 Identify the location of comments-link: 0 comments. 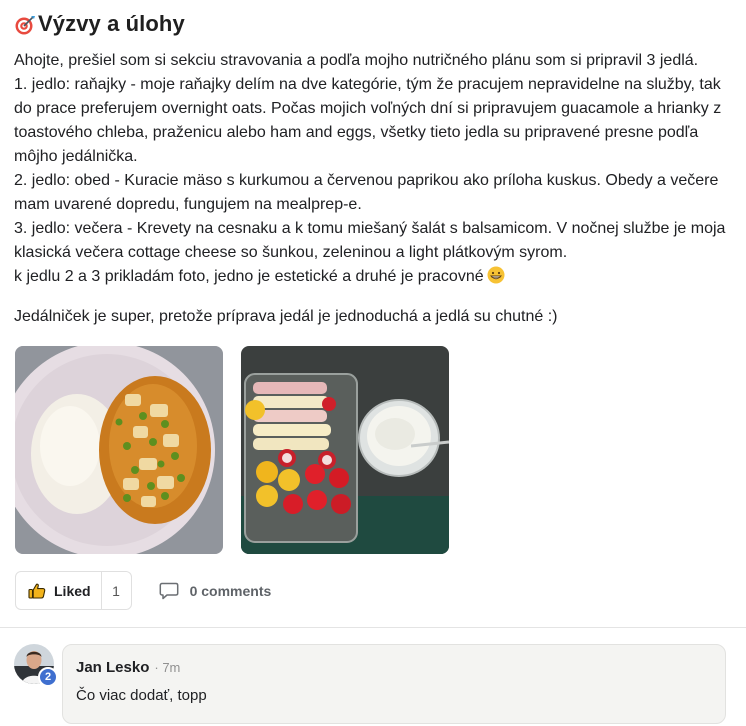
(215, 591).